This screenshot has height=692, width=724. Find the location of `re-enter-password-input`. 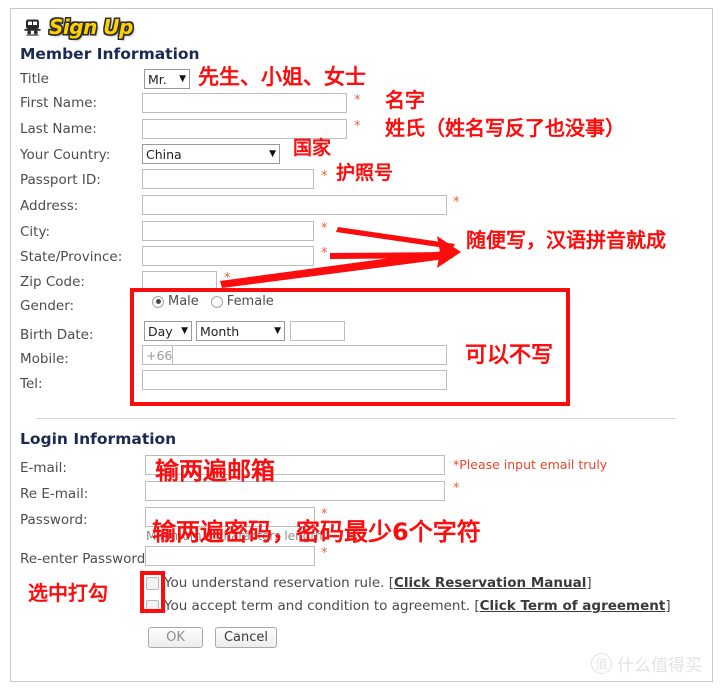

re-enter-password-input is located at coordinates (230, 556).